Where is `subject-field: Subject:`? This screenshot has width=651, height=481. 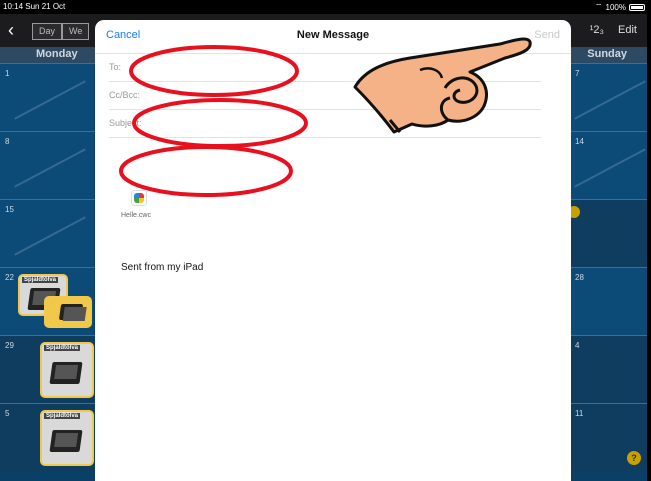 subject-field: Subject: is located at coordinates (325, 124).